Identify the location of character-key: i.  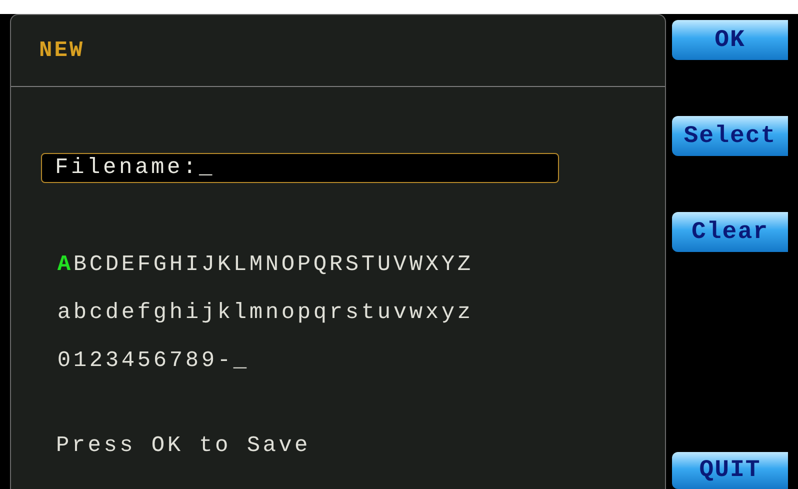
(192, 312).